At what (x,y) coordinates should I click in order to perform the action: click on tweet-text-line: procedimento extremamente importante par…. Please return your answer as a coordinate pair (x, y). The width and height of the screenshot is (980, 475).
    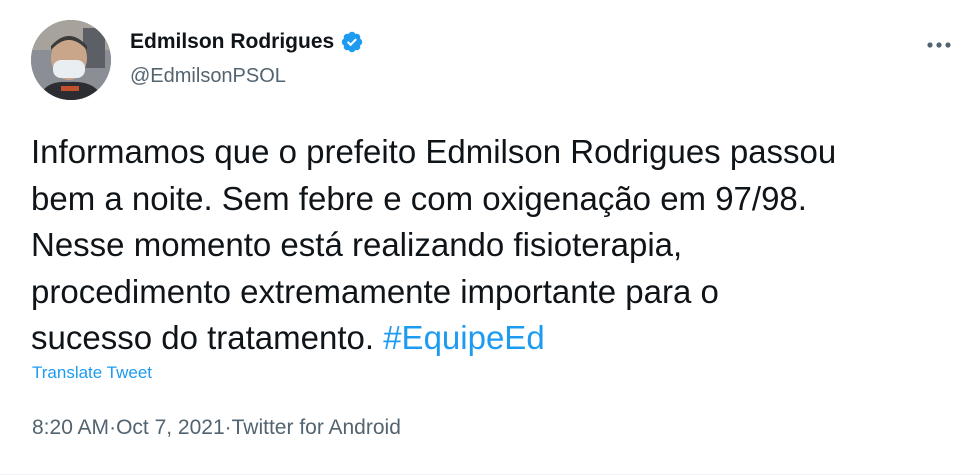
    Looking at the image, I should click on (375, 291).